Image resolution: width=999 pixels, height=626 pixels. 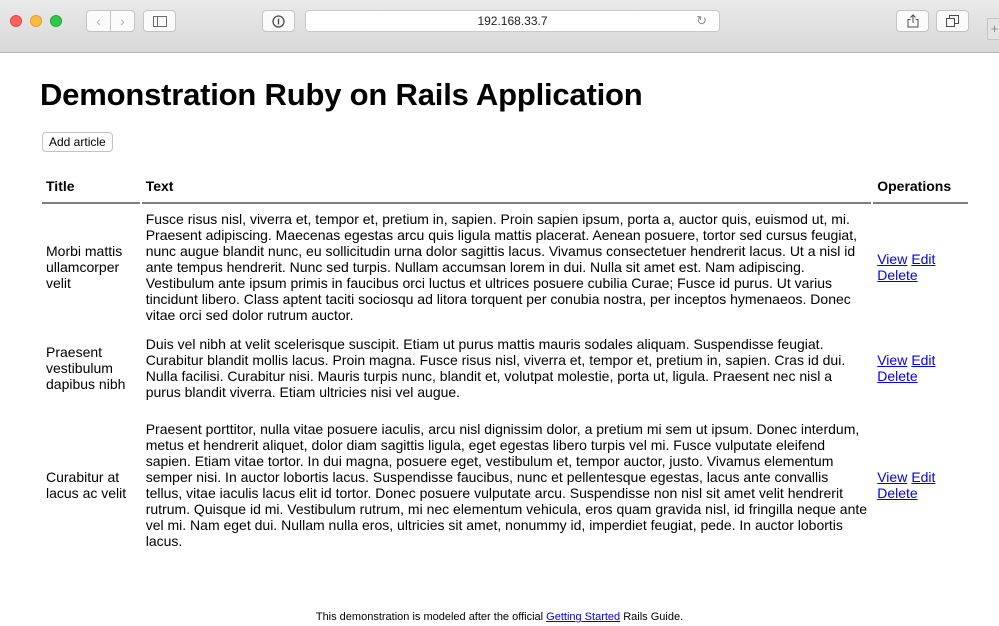 I want to click on privacy-icon, so click(x=278, y=21).